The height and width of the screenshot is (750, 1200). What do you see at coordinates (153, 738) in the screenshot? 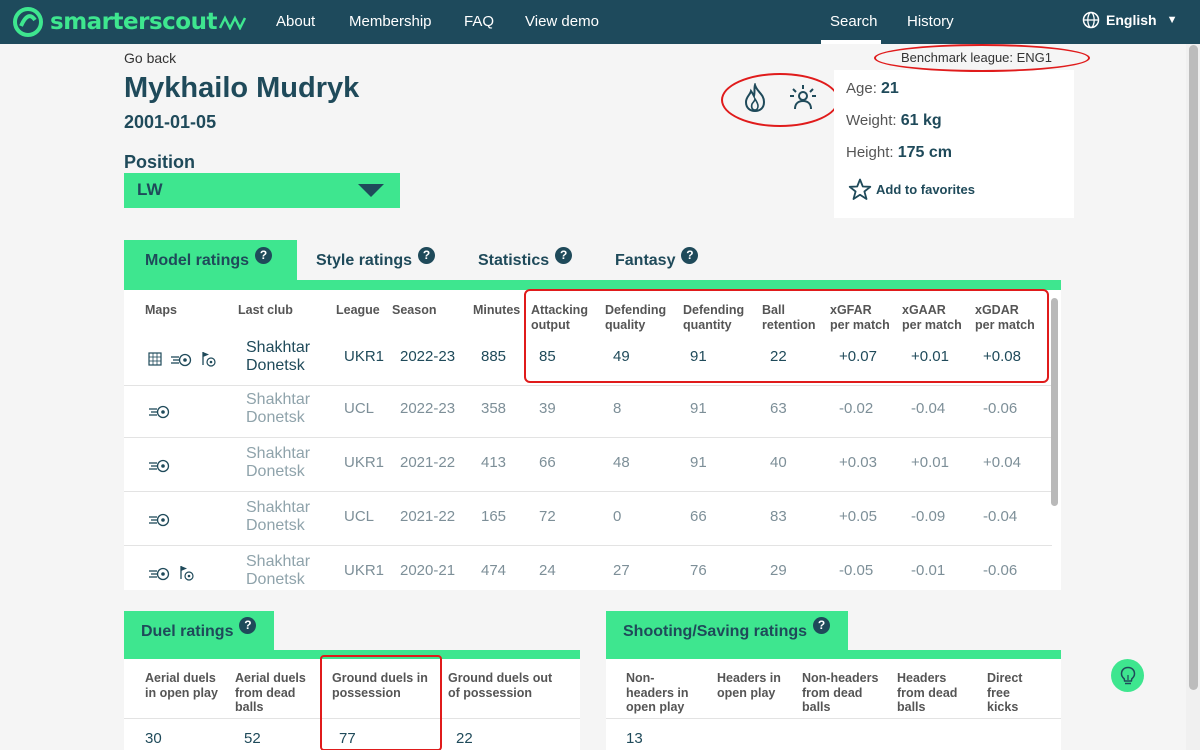
I see `duel-value: 30` at bounding box center [153, 738].